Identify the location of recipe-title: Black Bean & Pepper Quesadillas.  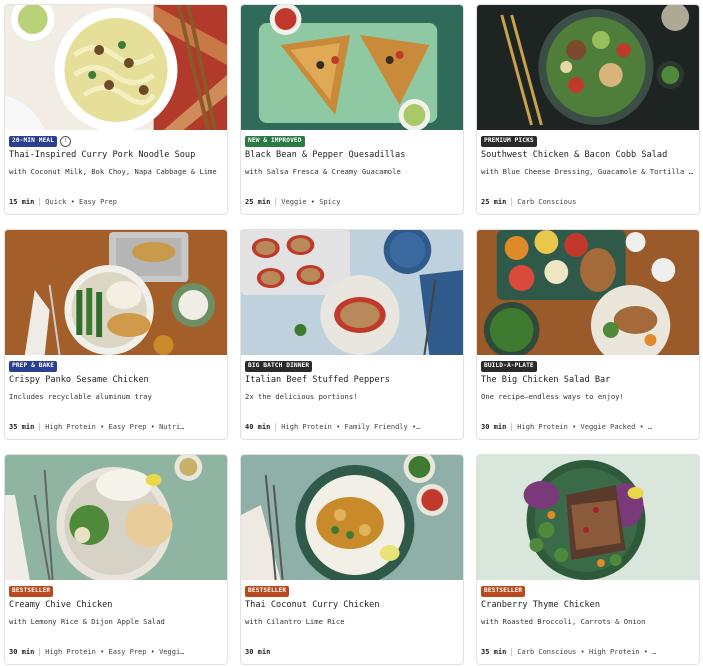
(353, 155).